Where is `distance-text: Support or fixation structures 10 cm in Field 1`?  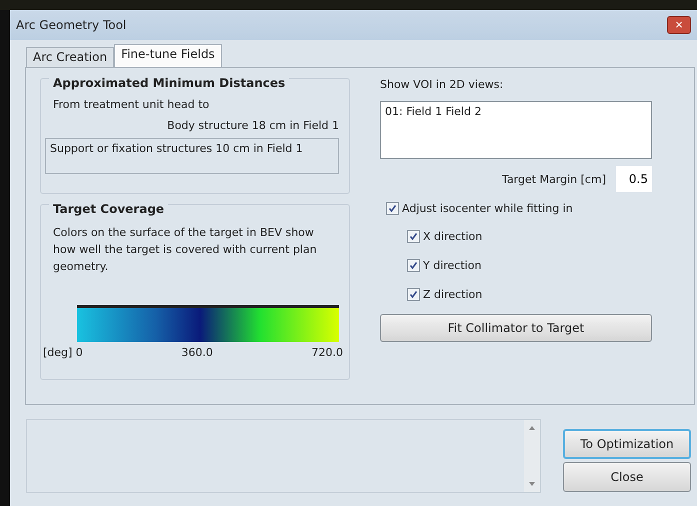
distance-text: Support or fixation structures 10 cm in Field 1 is located at coordinates (192, 156).